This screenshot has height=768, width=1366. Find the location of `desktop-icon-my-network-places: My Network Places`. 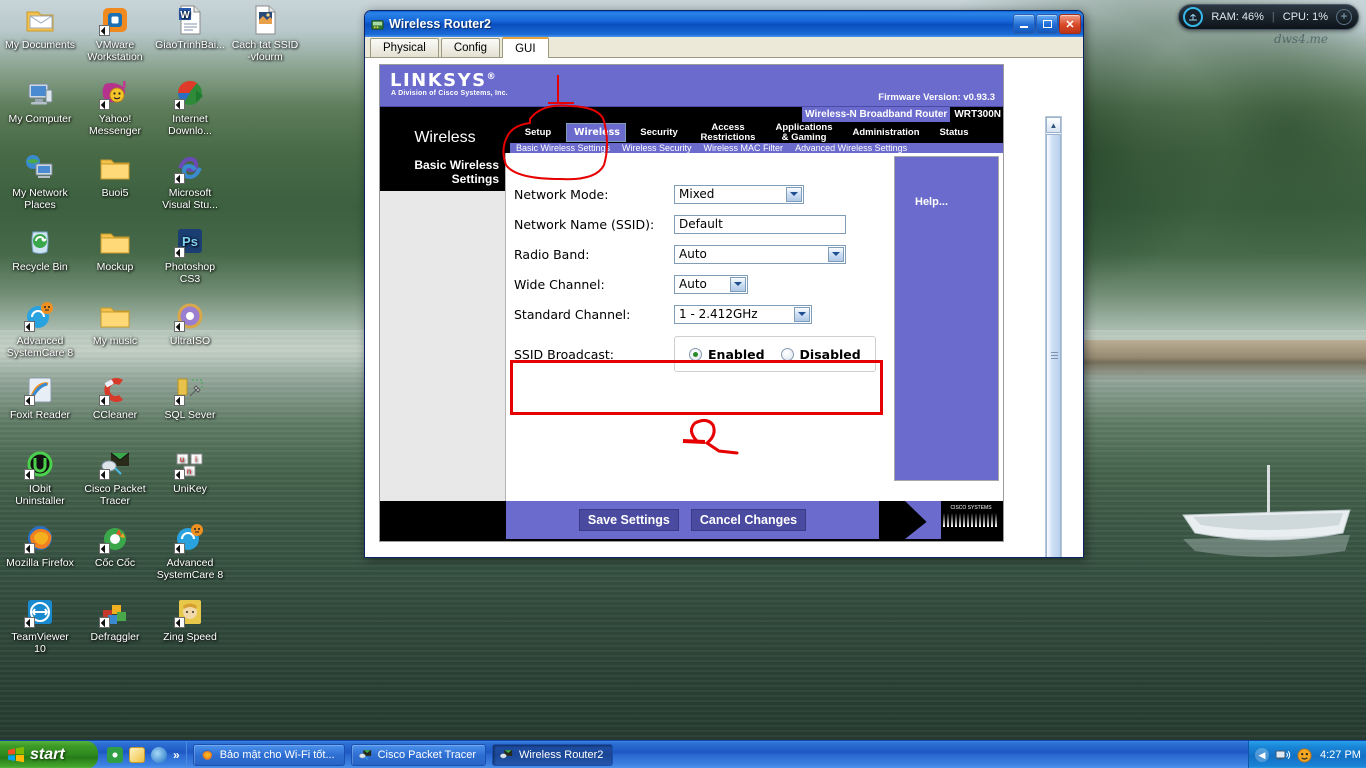

desktop-icon-my-network-places: My Network Places is located at coordinates (40, 181).